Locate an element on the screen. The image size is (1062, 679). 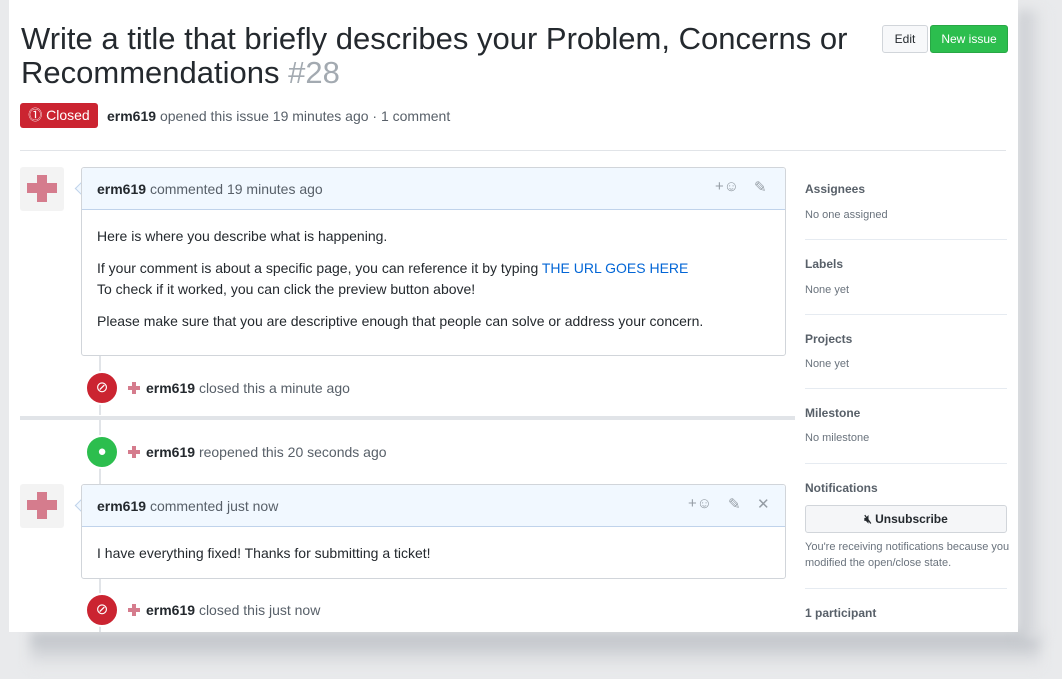
header-divider is located at coordinates (513, 150).